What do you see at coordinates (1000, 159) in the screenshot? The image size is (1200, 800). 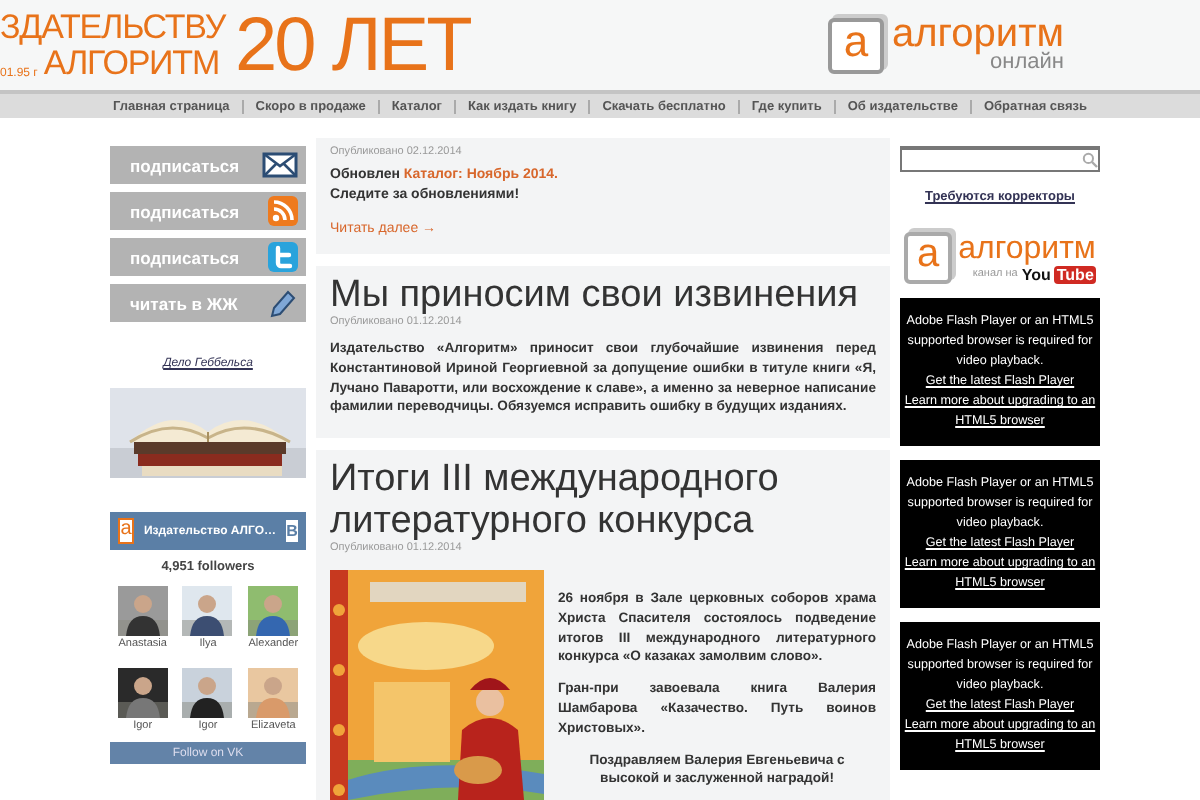 I see `search-field` at bounding box center [1000, 159].